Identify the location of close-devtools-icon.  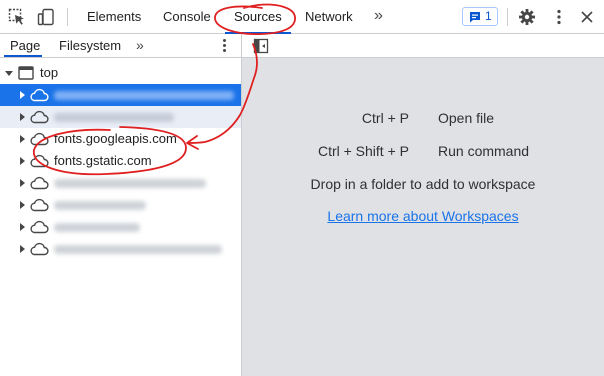
(587, 17).